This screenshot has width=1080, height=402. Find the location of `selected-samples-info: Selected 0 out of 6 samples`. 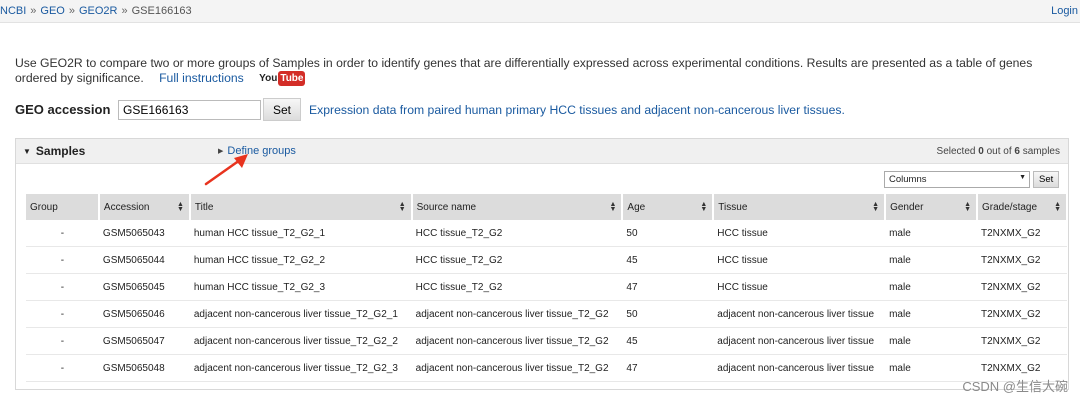

selected-samples-info: Selected 0 out of 6 samples is located at coordinates (998, 151).